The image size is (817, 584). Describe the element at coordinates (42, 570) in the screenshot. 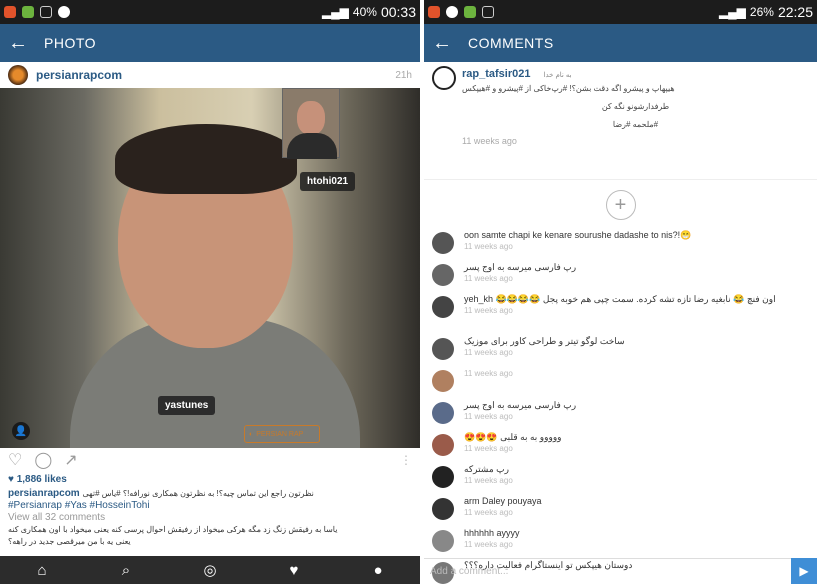

I see `home-icon: ⌂` at that location.